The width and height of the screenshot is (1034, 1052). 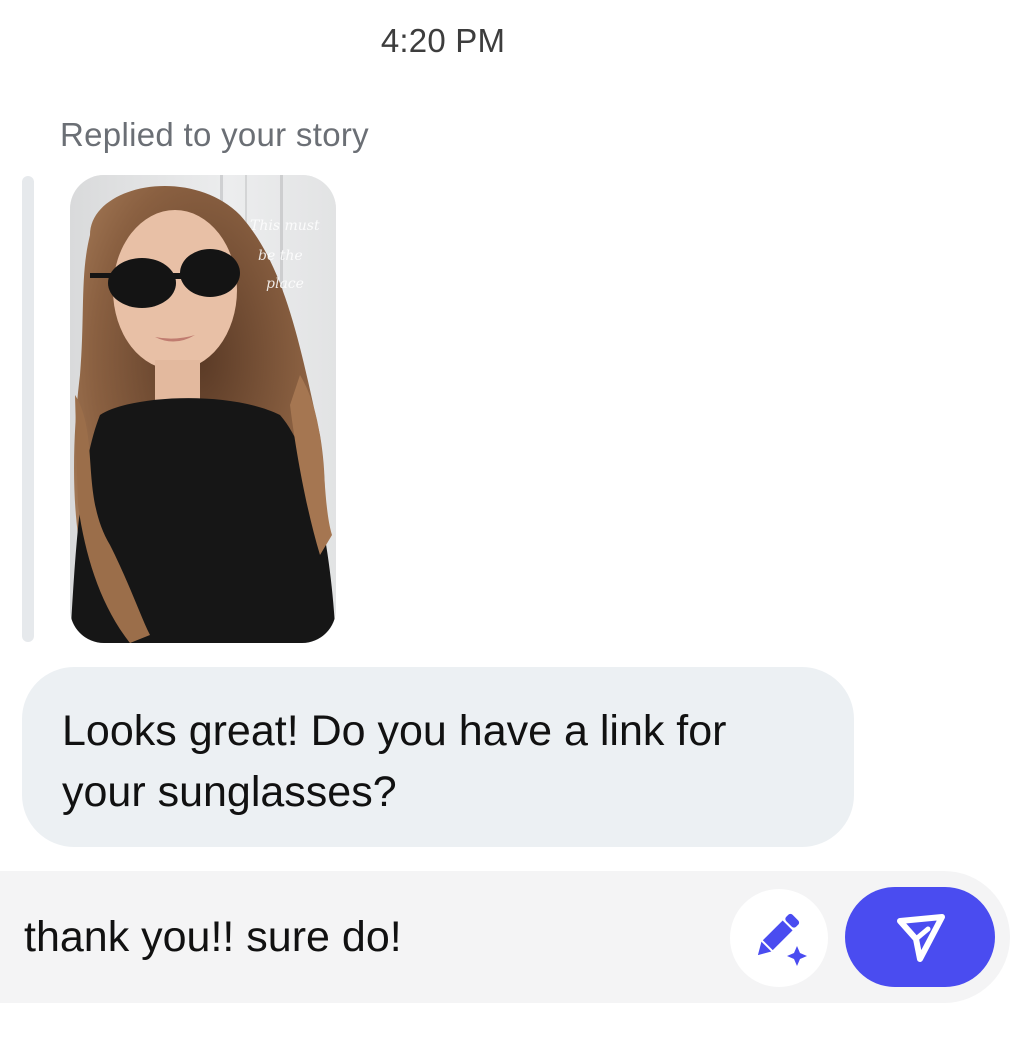 I want to click on message-timestamp: 4:20 PM, so click(x=443, y=40).